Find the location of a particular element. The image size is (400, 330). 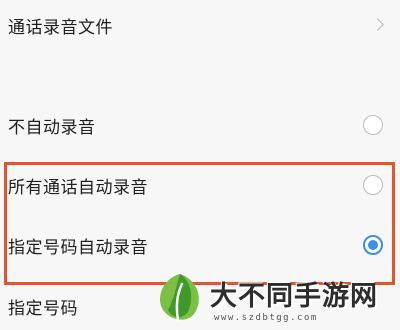

radio-button is located at coordinates (373, 125).